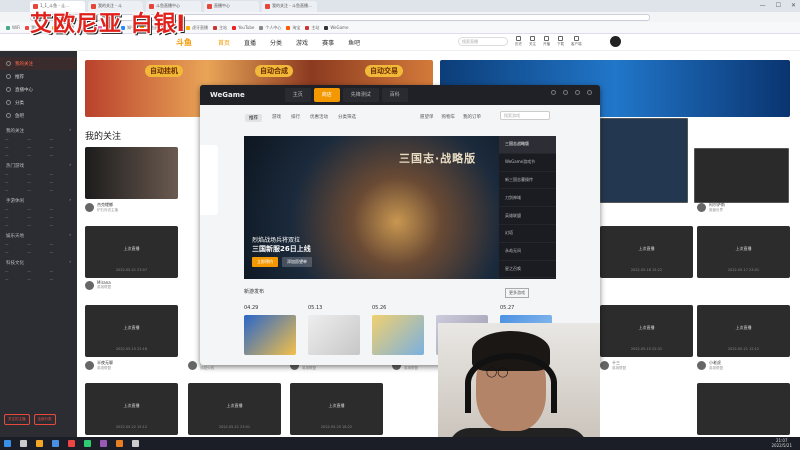 This screenshot has height=450, width=800. Describe the element at coordinates (553, 92) in the screenshot. I see `message-icon` at that location.